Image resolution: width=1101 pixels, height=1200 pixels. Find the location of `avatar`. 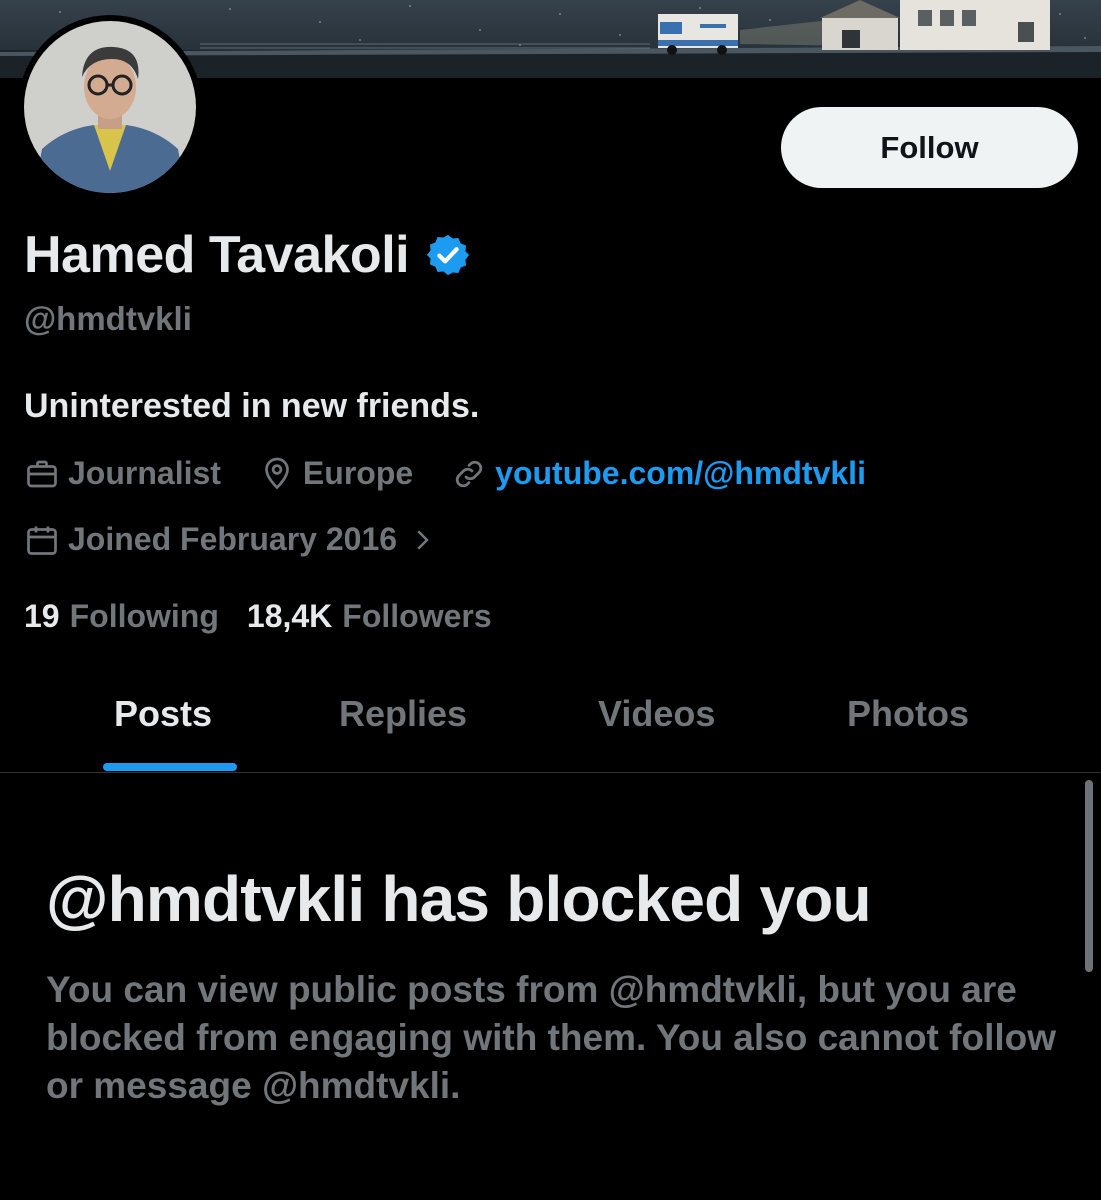

avatar is located at coordinates (110, 107).